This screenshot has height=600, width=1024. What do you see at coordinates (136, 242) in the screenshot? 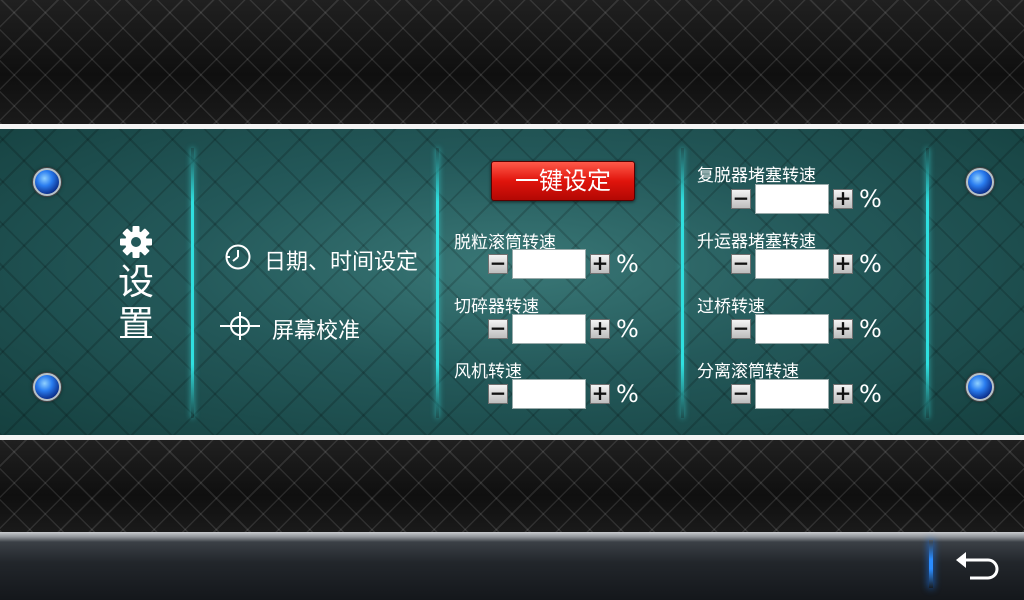
I see `gear-icon` at bounding box center [136, 242].